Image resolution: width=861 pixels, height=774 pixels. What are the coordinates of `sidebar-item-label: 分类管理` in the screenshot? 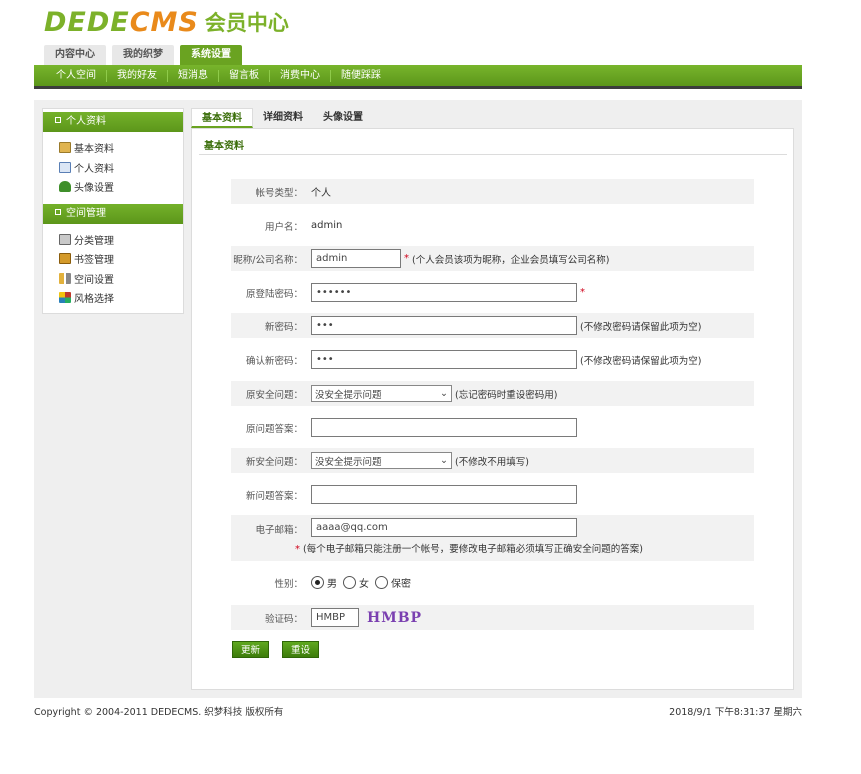 It's located at (94, 241).